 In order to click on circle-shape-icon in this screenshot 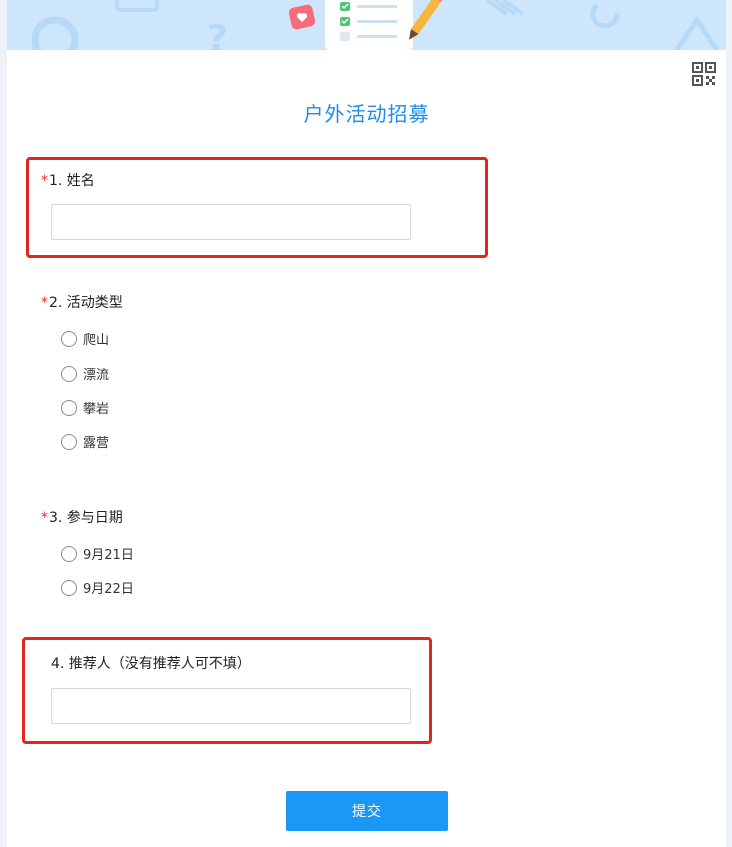, I will do `click(55, 33)`.